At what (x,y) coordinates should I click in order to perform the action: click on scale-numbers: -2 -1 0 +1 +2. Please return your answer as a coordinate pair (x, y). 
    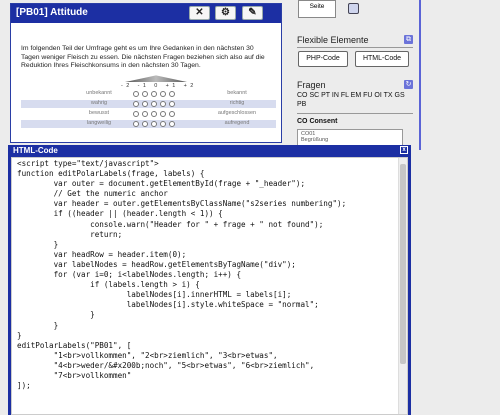
    Looking at the image, I should click on (159, 86).